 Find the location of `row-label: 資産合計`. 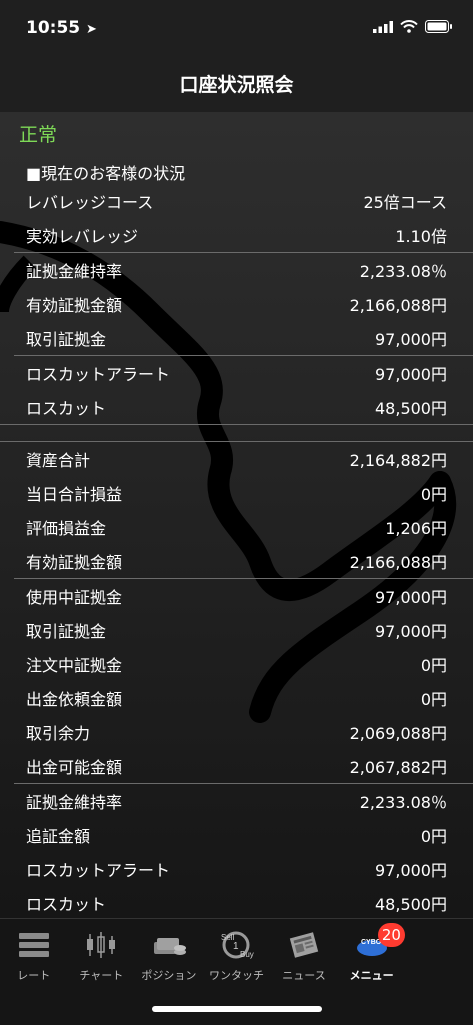

row-label: 資産合計 is located at coordinates (58, 460).